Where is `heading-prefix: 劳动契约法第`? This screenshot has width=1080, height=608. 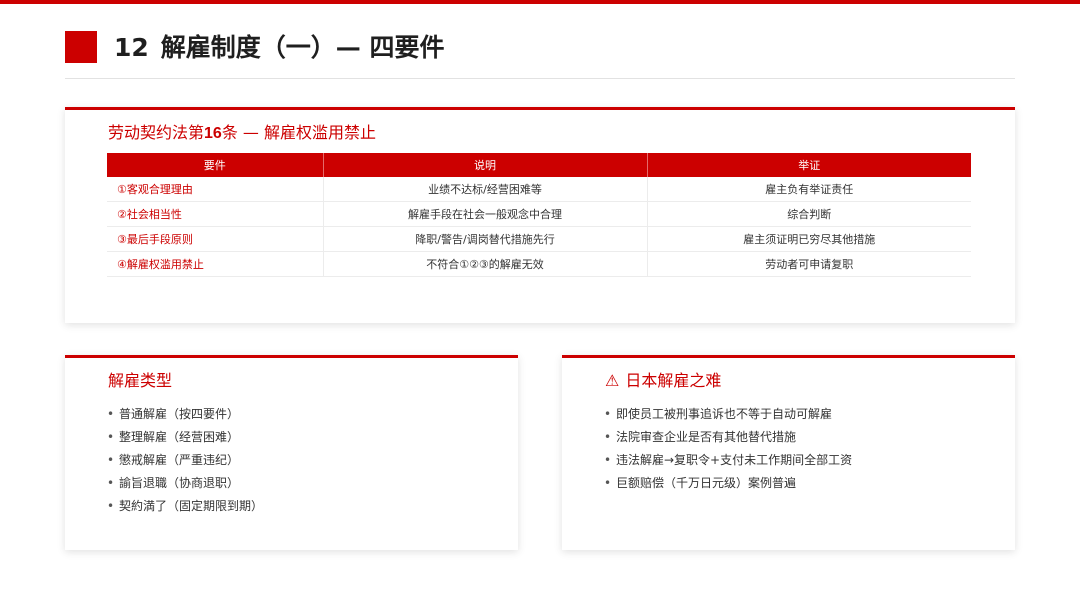
heading-prefix: 劳动契约法第 is located at coordinates (156, 132).